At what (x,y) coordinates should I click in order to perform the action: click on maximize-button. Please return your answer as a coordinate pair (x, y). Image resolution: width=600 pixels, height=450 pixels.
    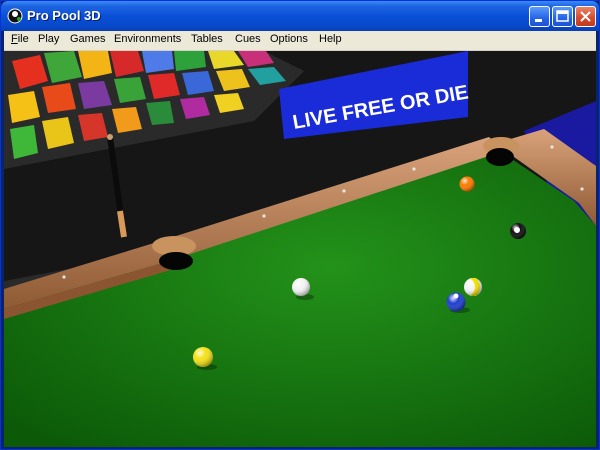
    Looking at the image, I should click on (562, 16).